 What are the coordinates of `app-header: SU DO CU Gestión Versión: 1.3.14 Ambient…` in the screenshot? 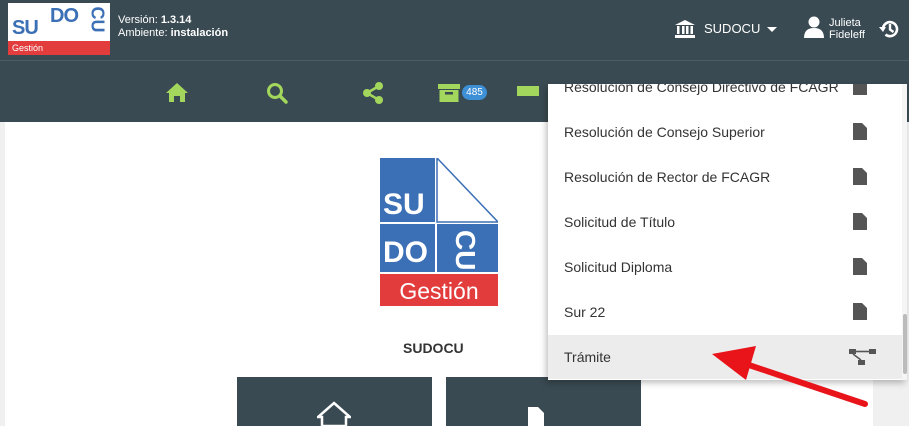 It's located at (454, 30).